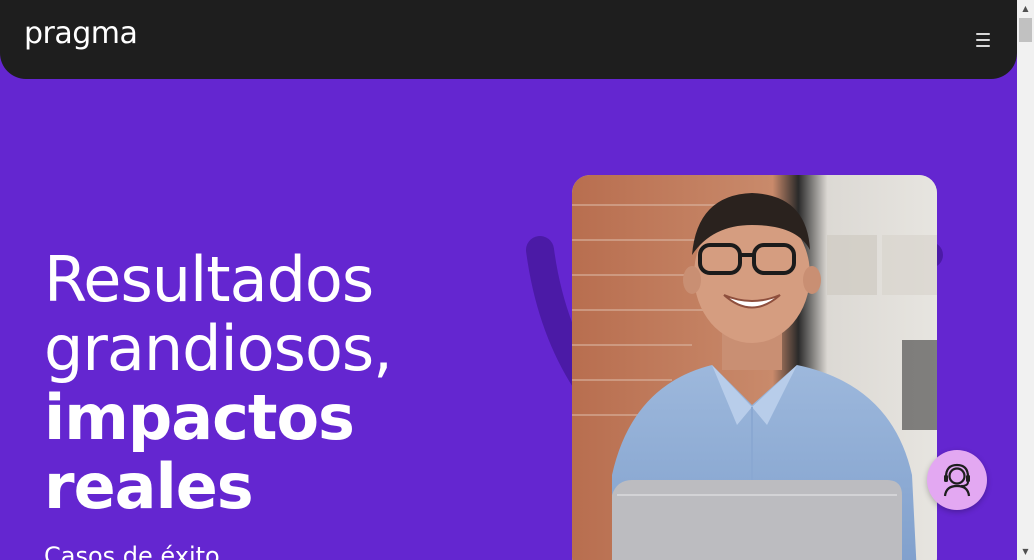 The height and width of the screenshot is (560, 1034). Describe the element at coordinates (1025, 30) in the screenshot. I see `scrollbar-thumb` at that location.